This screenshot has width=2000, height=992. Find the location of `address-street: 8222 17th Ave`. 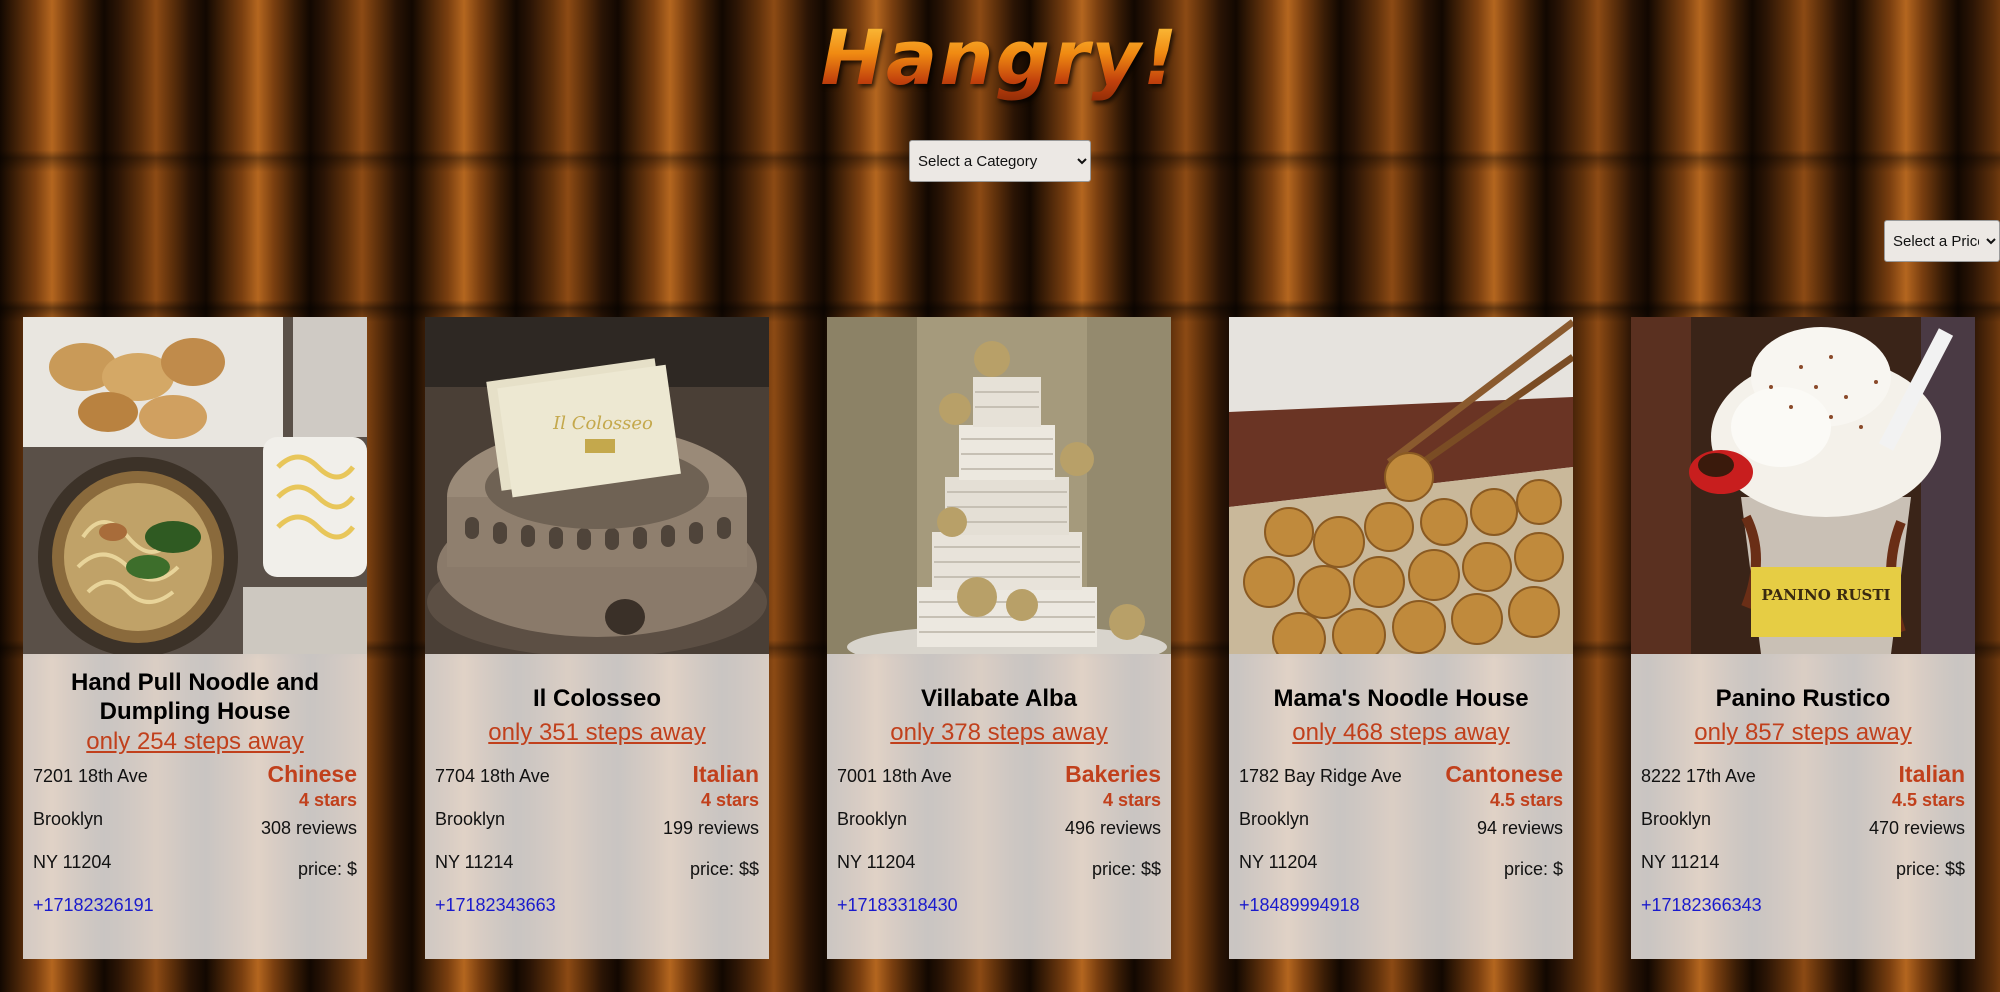

address-street: 8222 17th Ave is located at coordinates (1698, 776).